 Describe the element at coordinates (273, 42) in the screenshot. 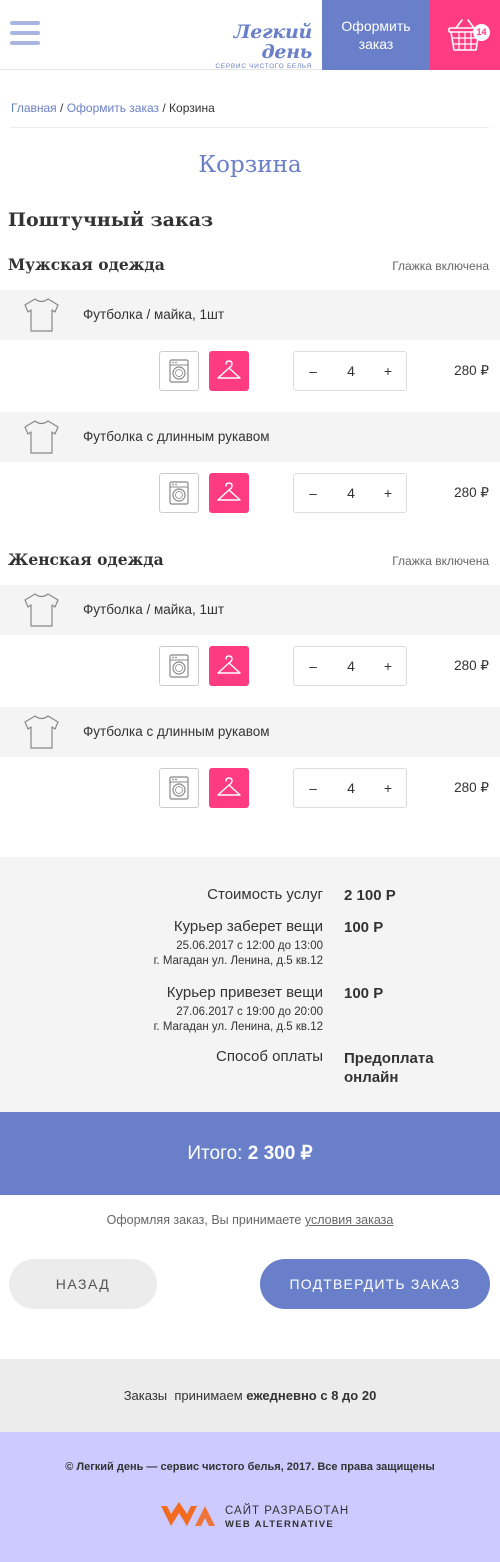

I see `logo-title: Легкий день` at that location.